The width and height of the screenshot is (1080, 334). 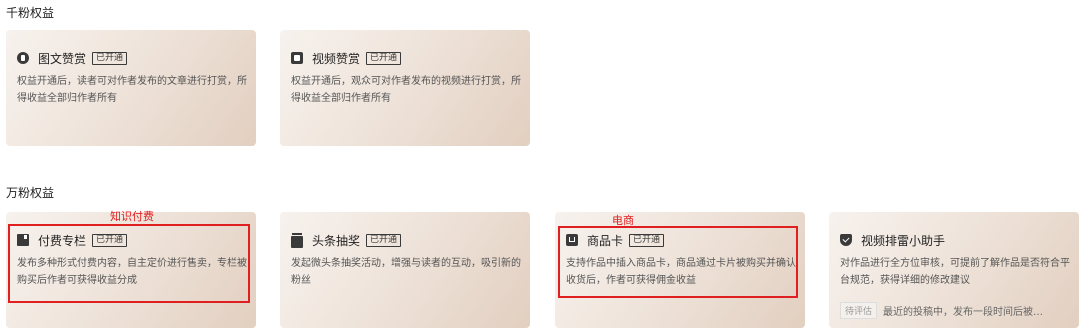 What do you see at coordinates (297, 58) in the screenshot?
I see `video-icon` at bounding box center [297, 58].